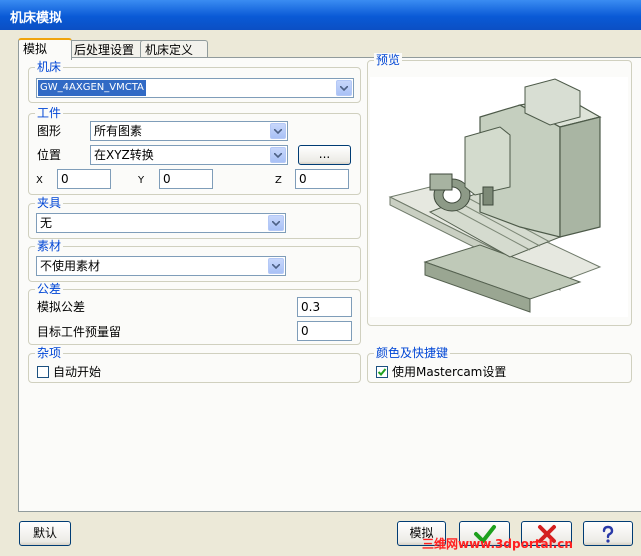 This screenshot has height=556, width=641. I want to click on stock-select: 不使用素材, so click(161, 266).